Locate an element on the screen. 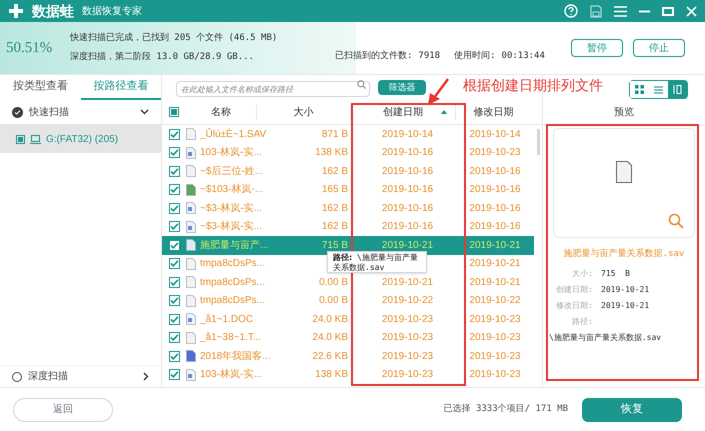 The width and height of the screenshot is (705, 431). file-name: _Ûlú±È~1.SAV is located at coordinates (239, 134).